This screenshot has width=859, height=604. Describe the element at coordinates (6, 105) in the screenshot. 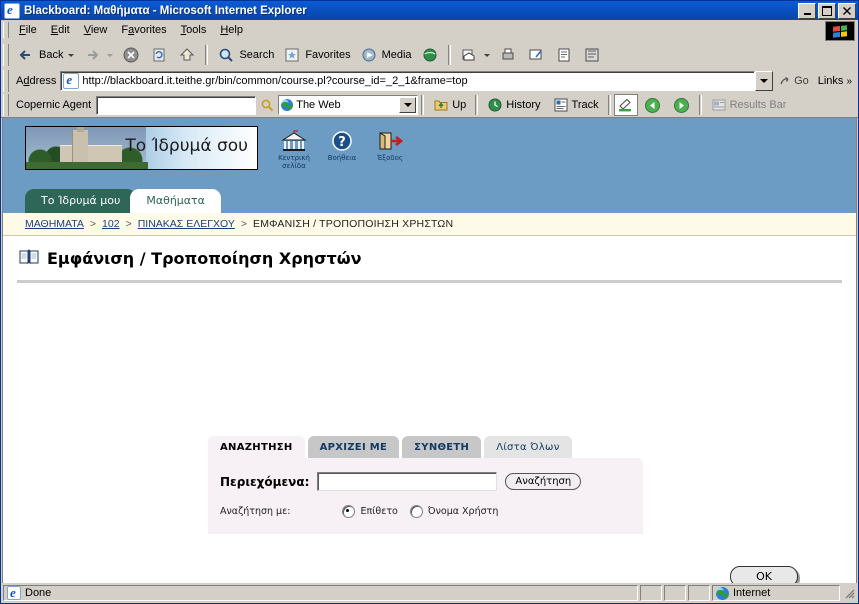

I see `copernic-grip` at that location.